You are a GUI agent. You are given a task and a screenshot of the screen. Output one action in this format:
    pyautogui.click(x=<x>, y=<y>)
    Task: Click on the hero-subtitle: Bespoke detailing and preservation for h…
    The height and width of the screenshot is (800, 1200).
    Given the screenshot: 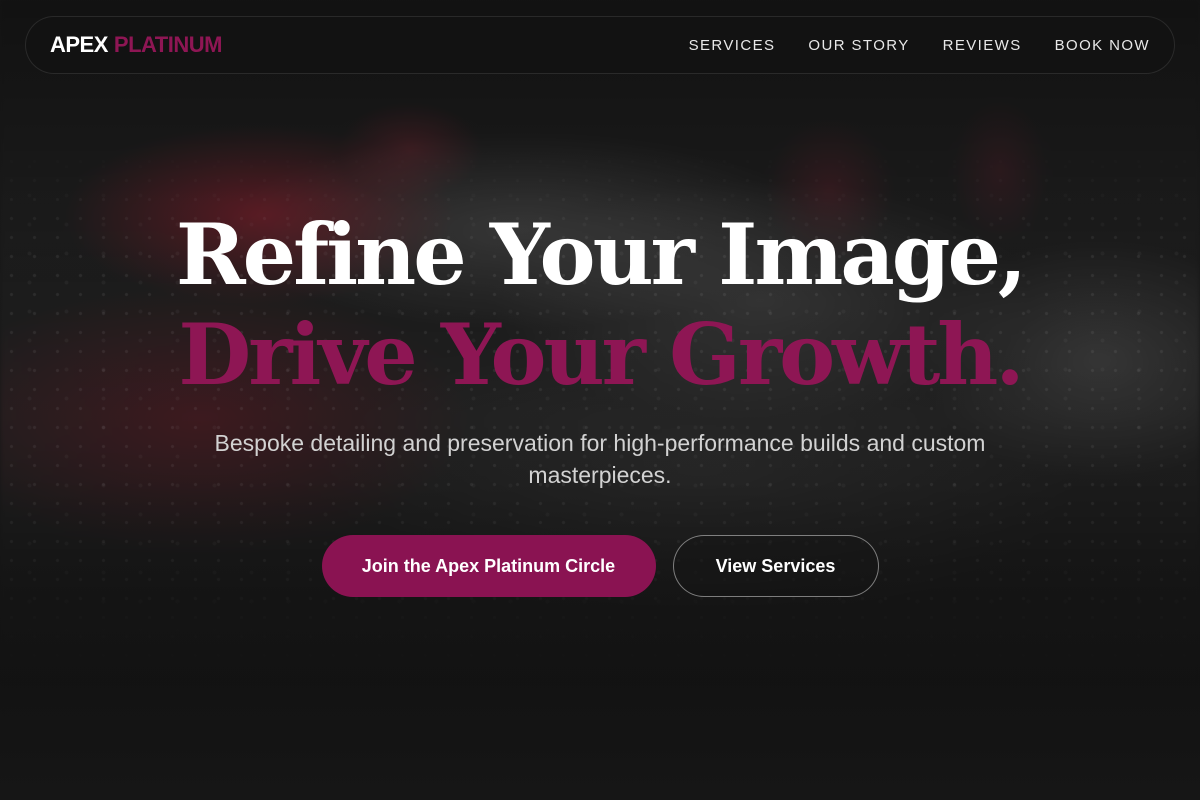 What is the action you would take?
    pyautogui.click(x=600, y=459)
    